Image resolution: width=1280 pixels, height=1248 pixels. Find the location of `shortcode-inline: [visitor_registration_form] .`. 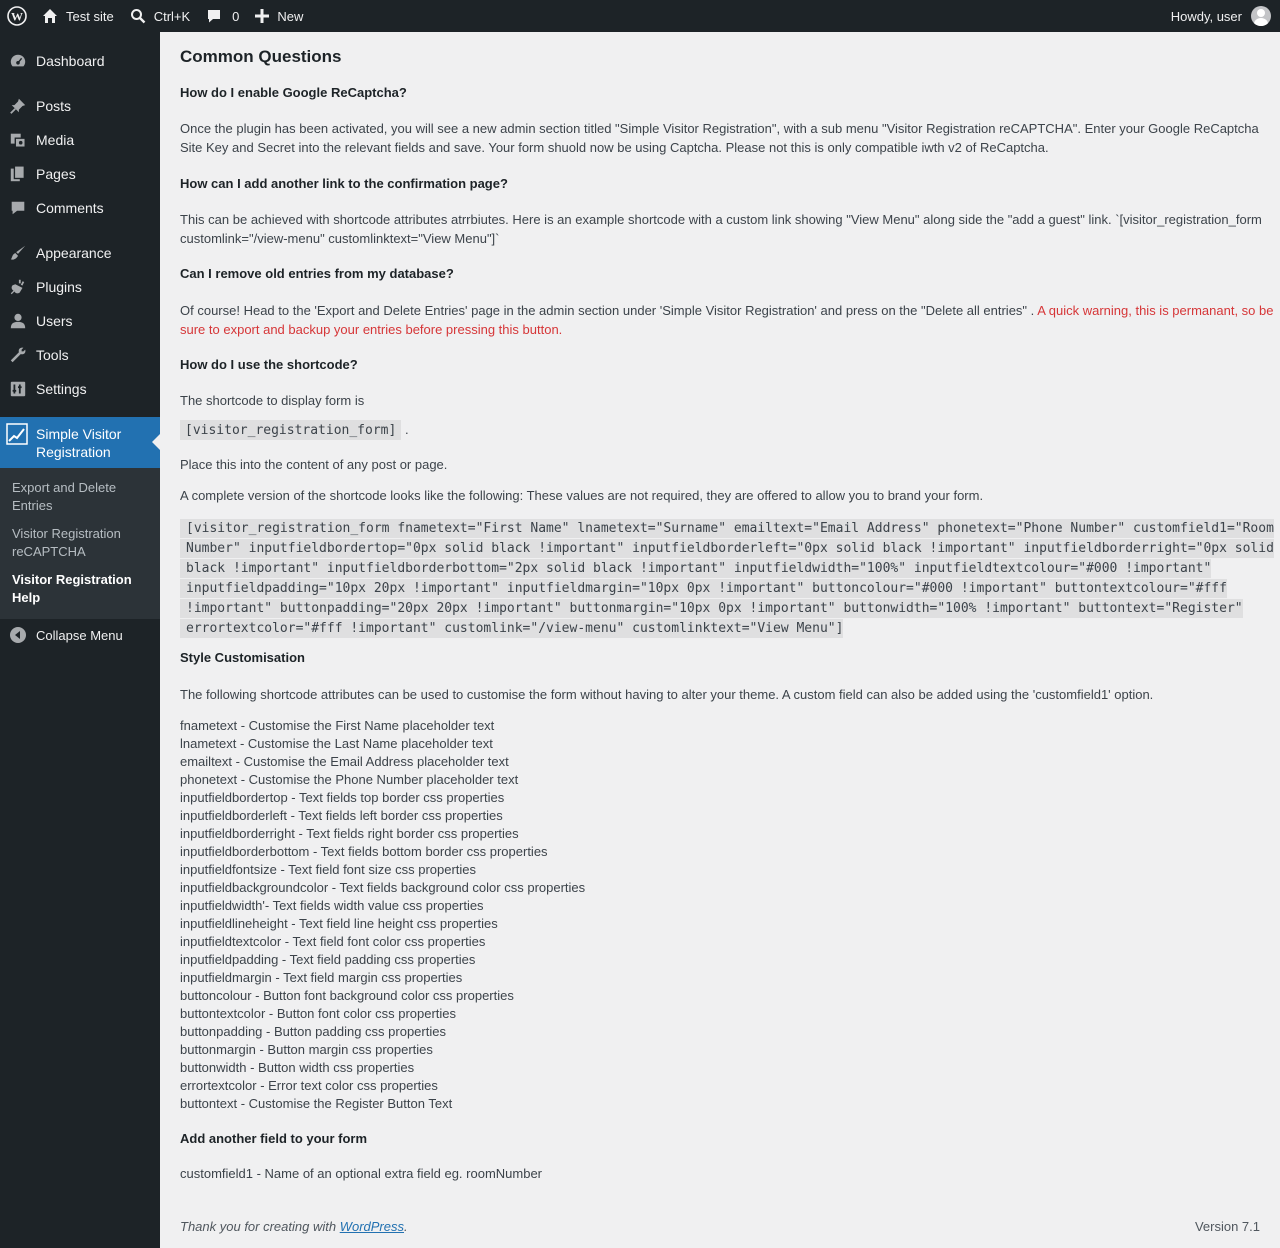

shortcode-inline: [visitor_registration_form] . is located at coordinates (294, 430).